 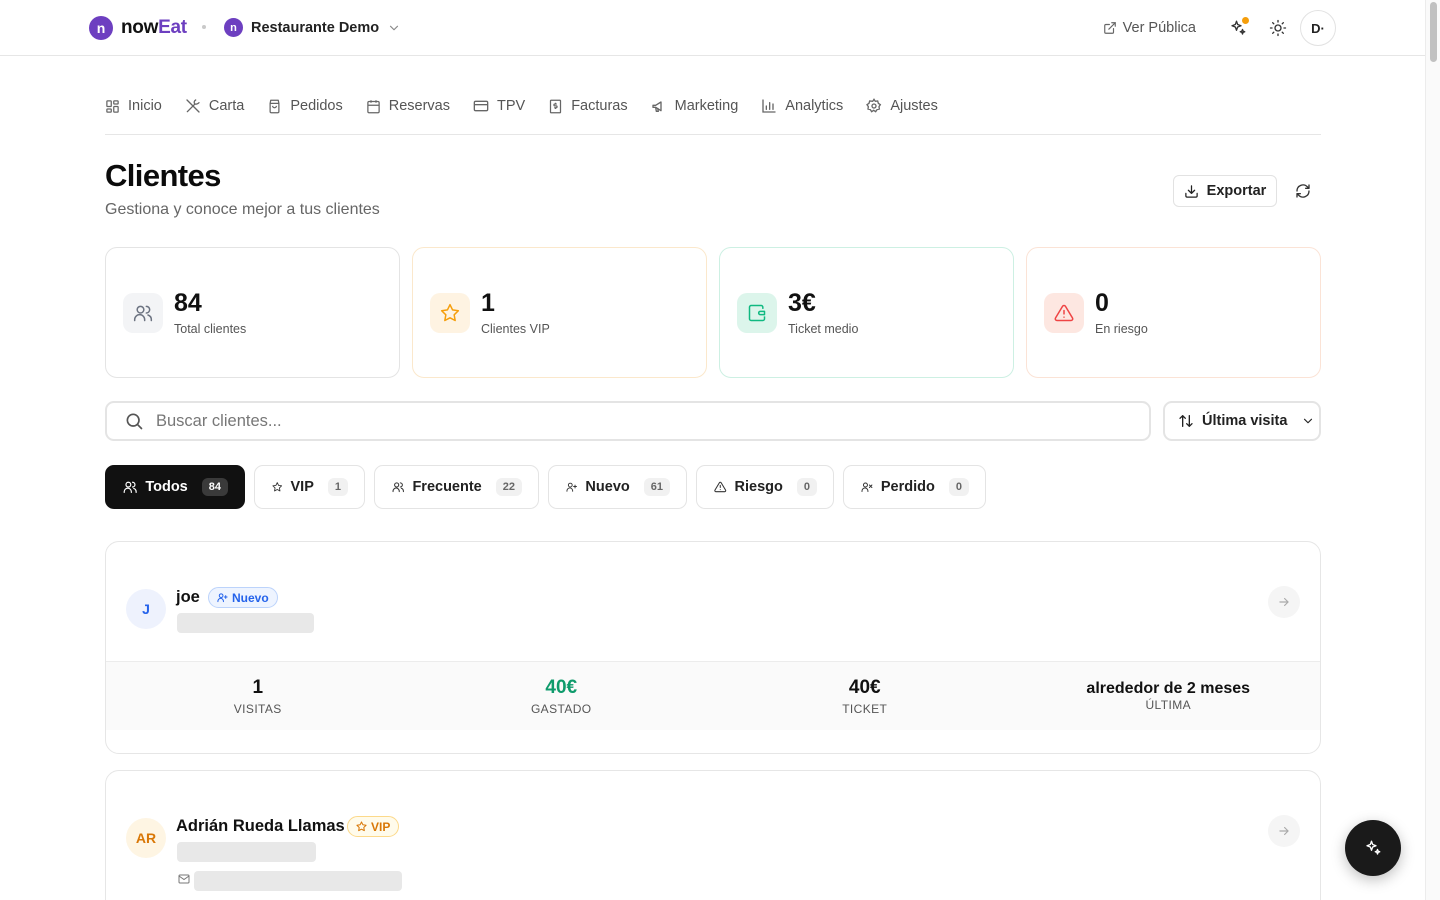 I want to click on ver-publica-label: Ver Pública, so click(x=1159, y=28).